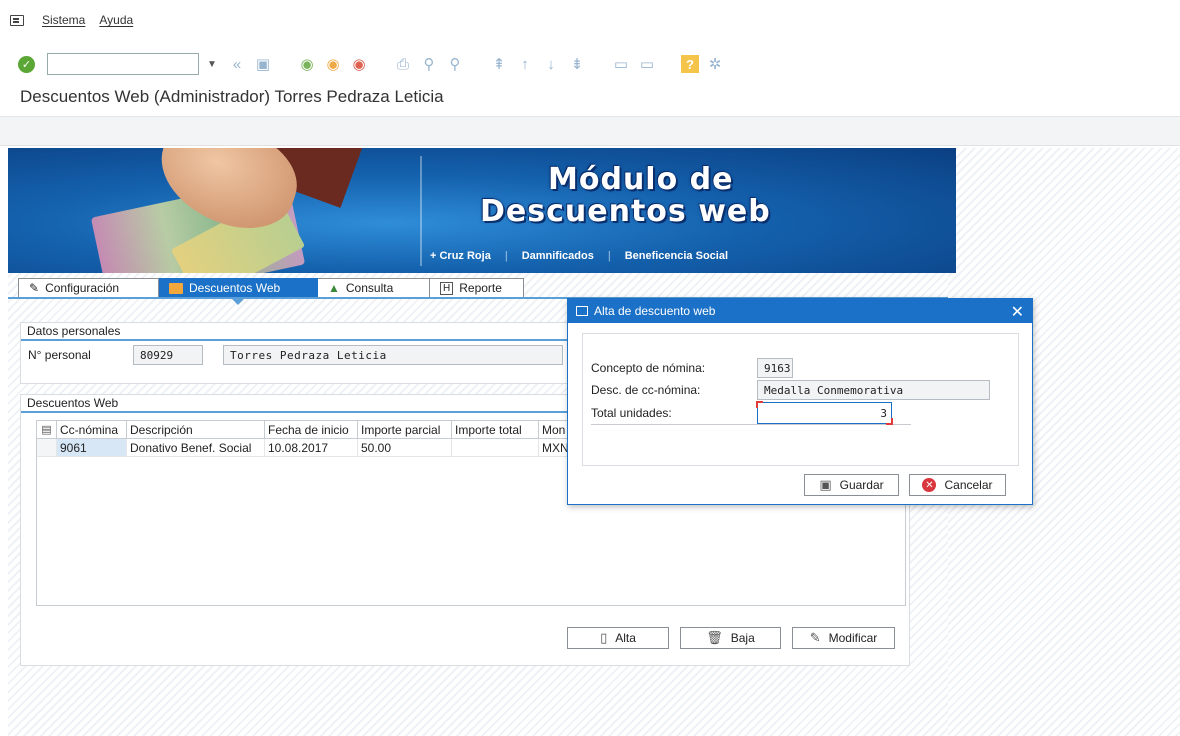  I want to click on application-toolbar, so click(590, 131).